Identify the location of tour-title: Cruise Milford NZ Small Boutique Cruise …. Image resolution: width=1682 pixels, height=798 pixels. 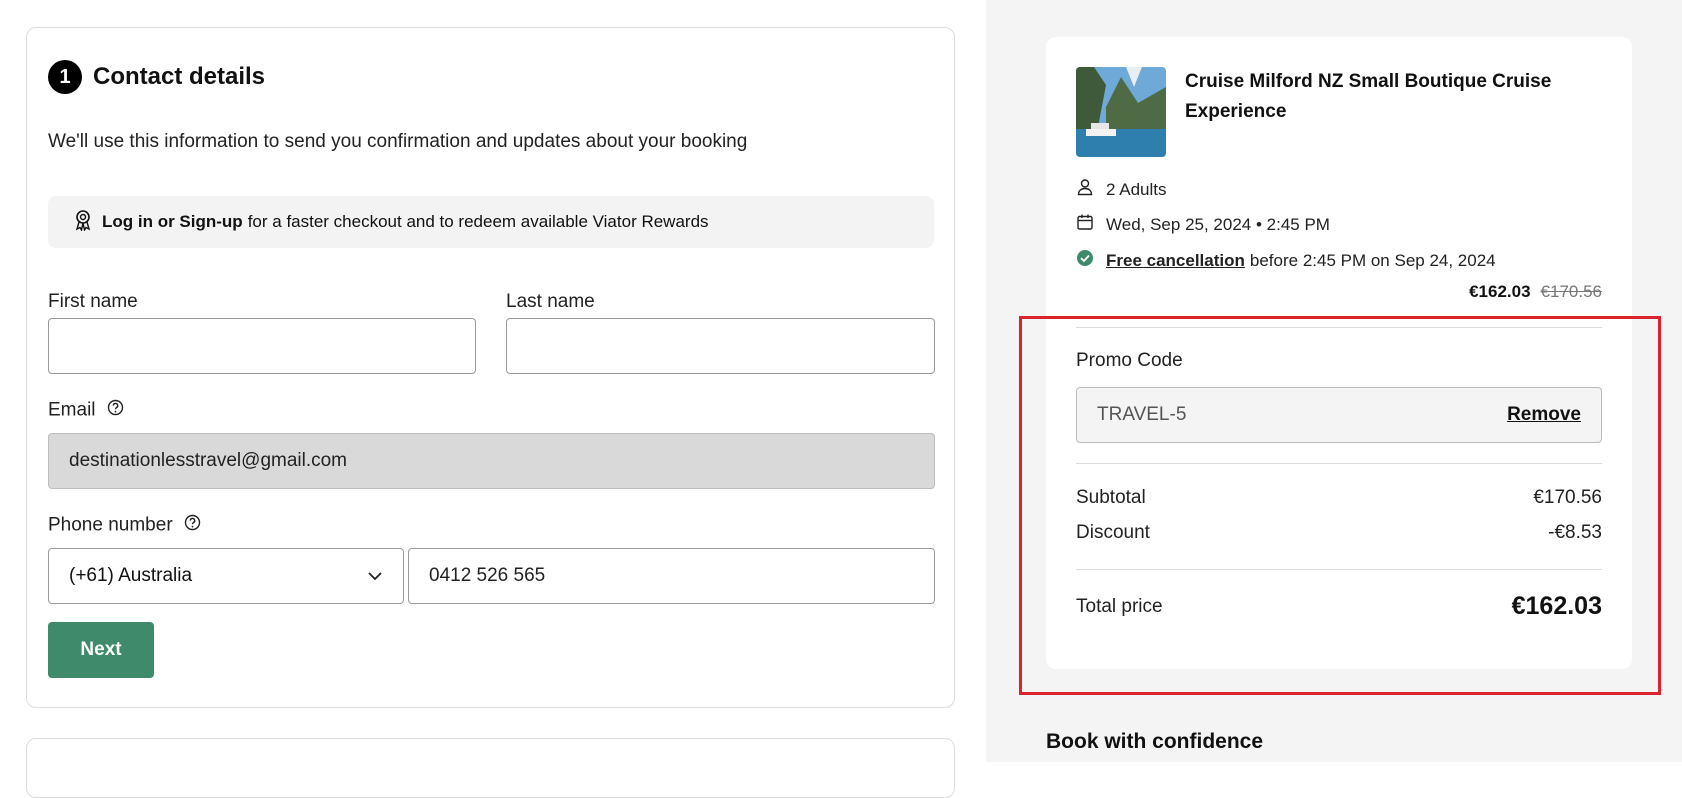
(1395, 97).